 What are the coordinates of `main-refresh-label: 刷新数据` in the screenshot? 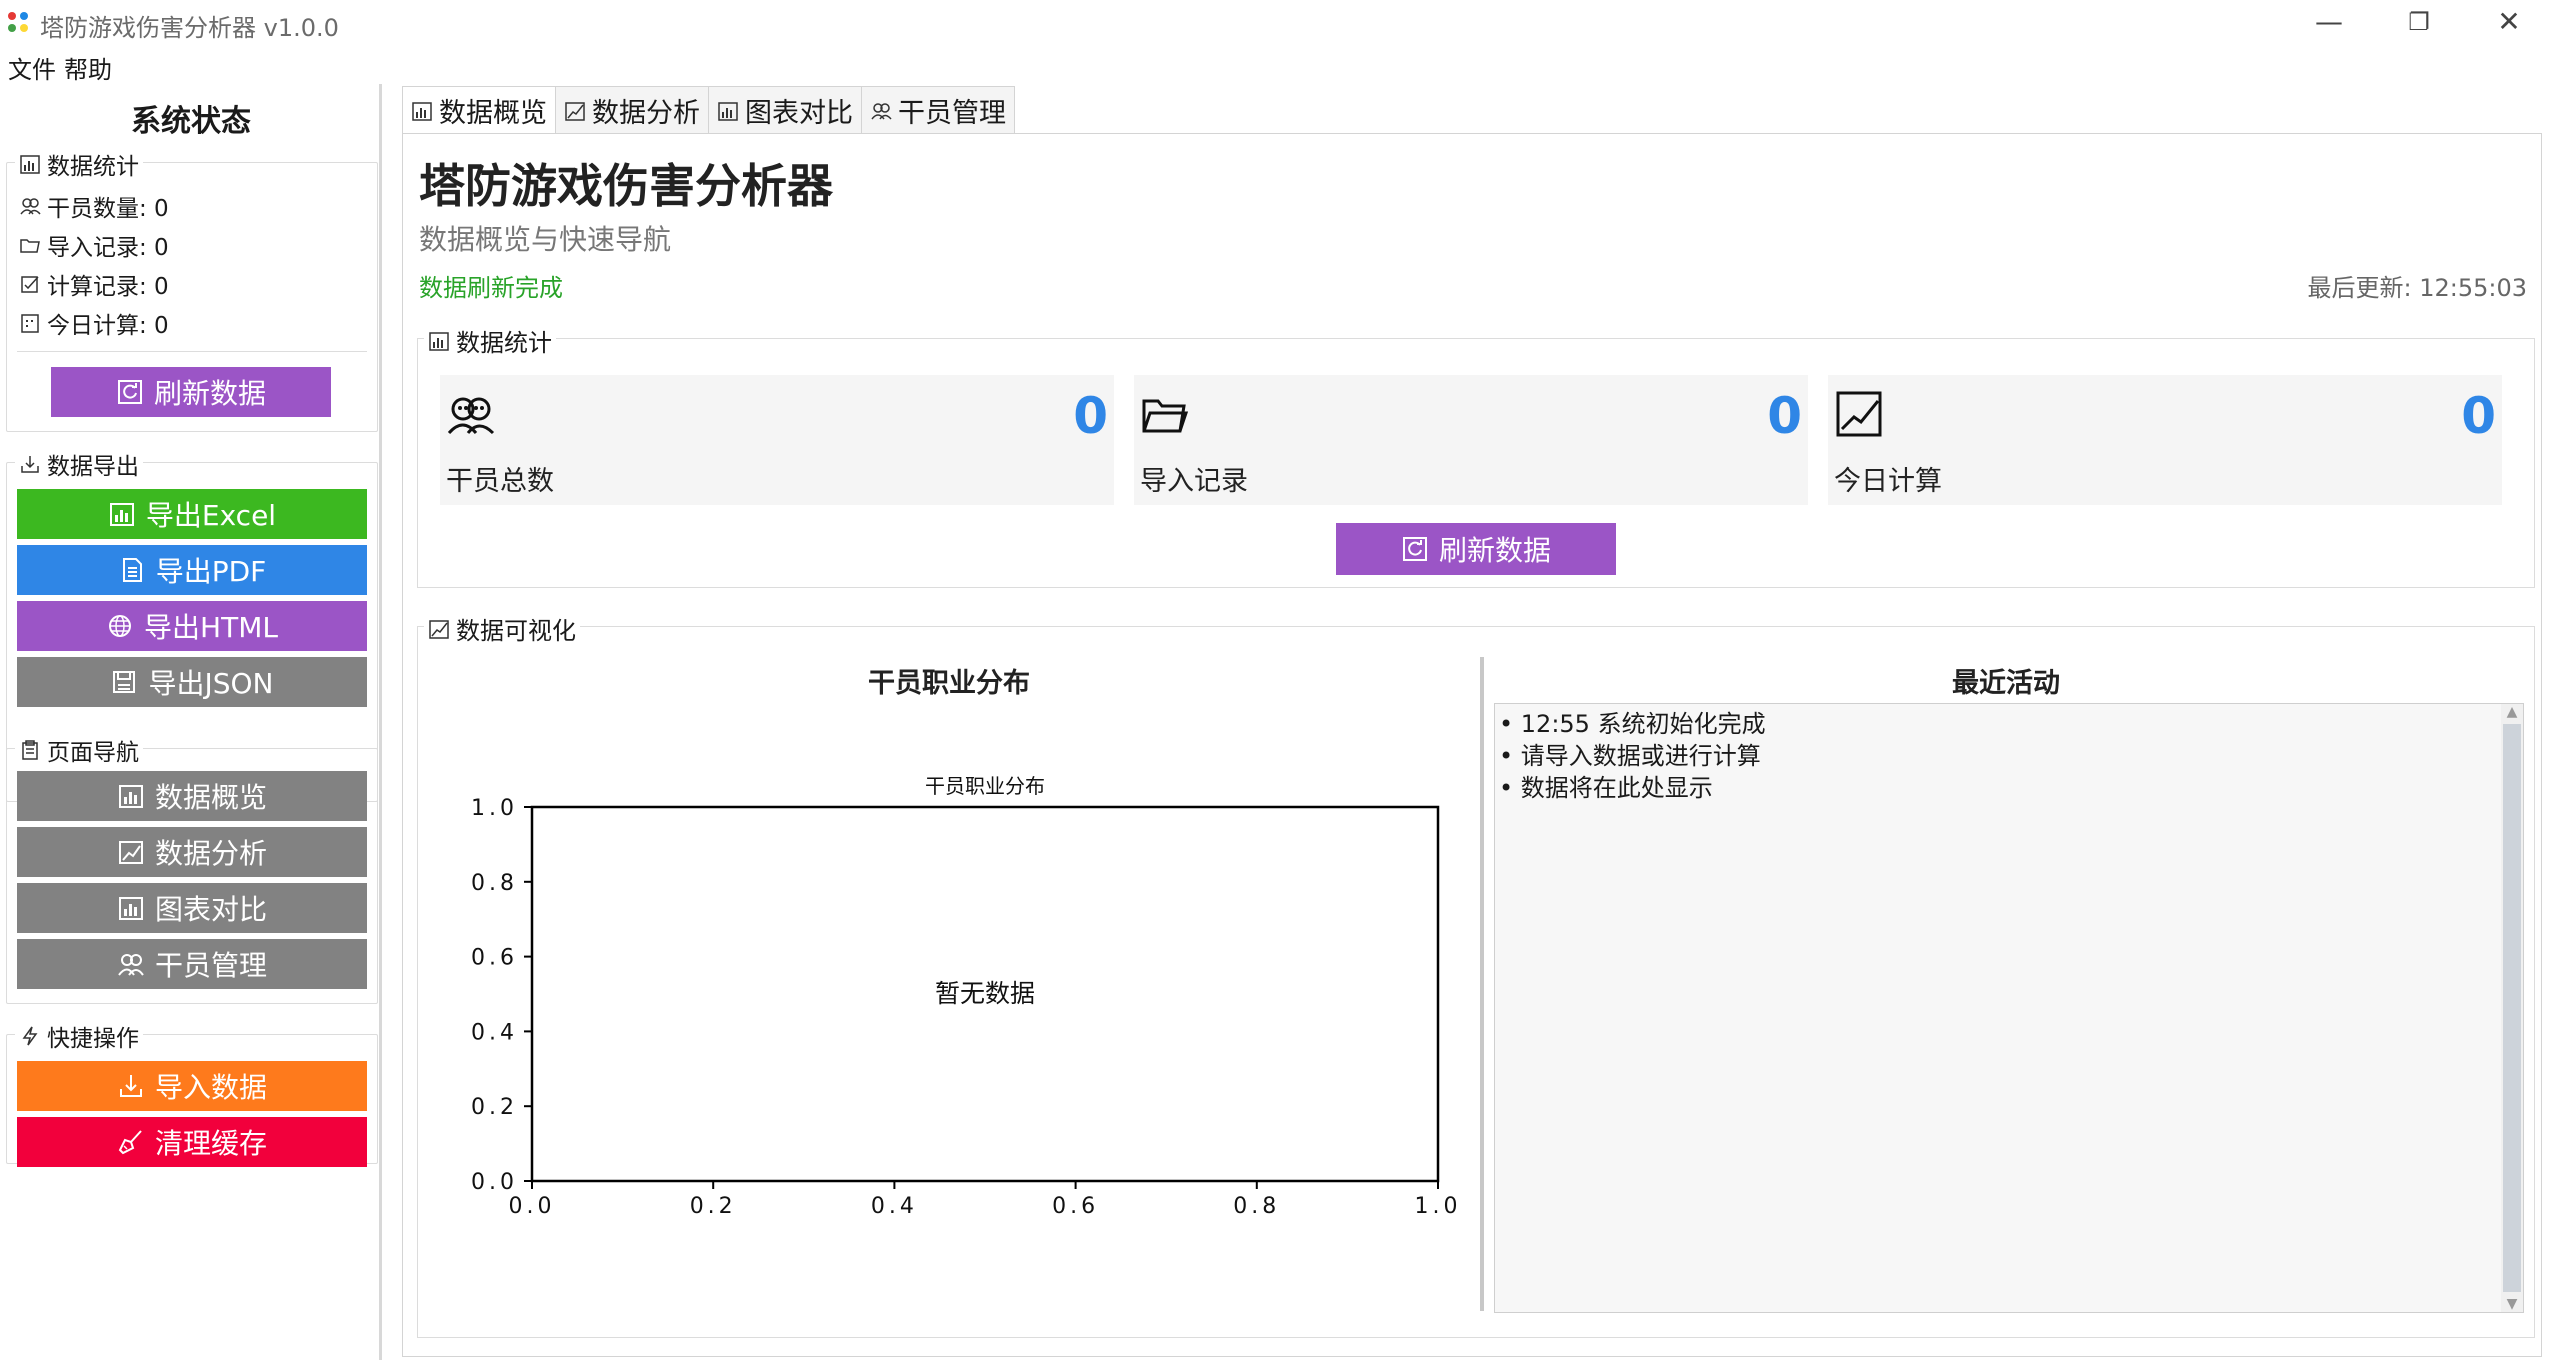 It's located at (1494, 550).